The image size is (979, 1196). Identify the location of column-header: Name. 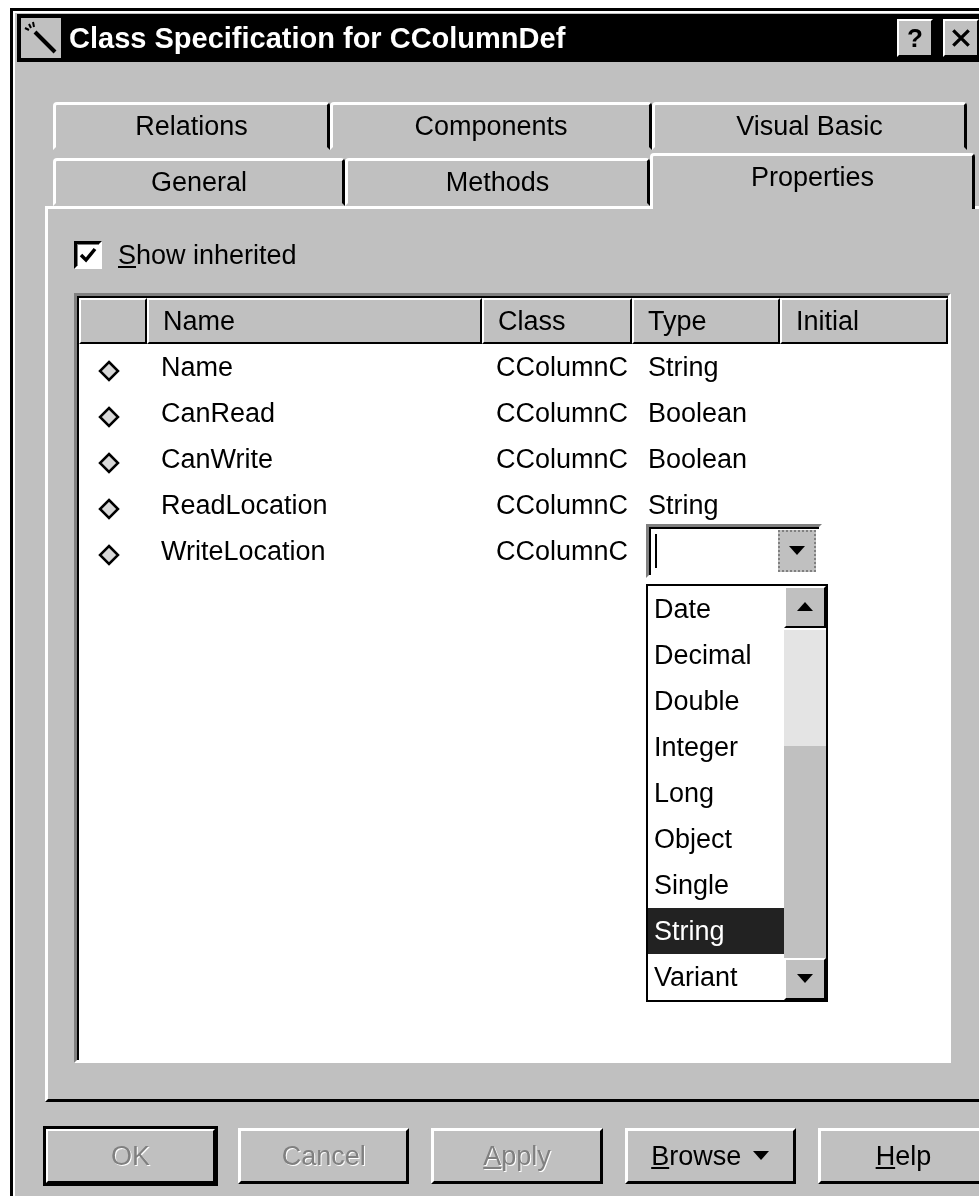
(314, 321).